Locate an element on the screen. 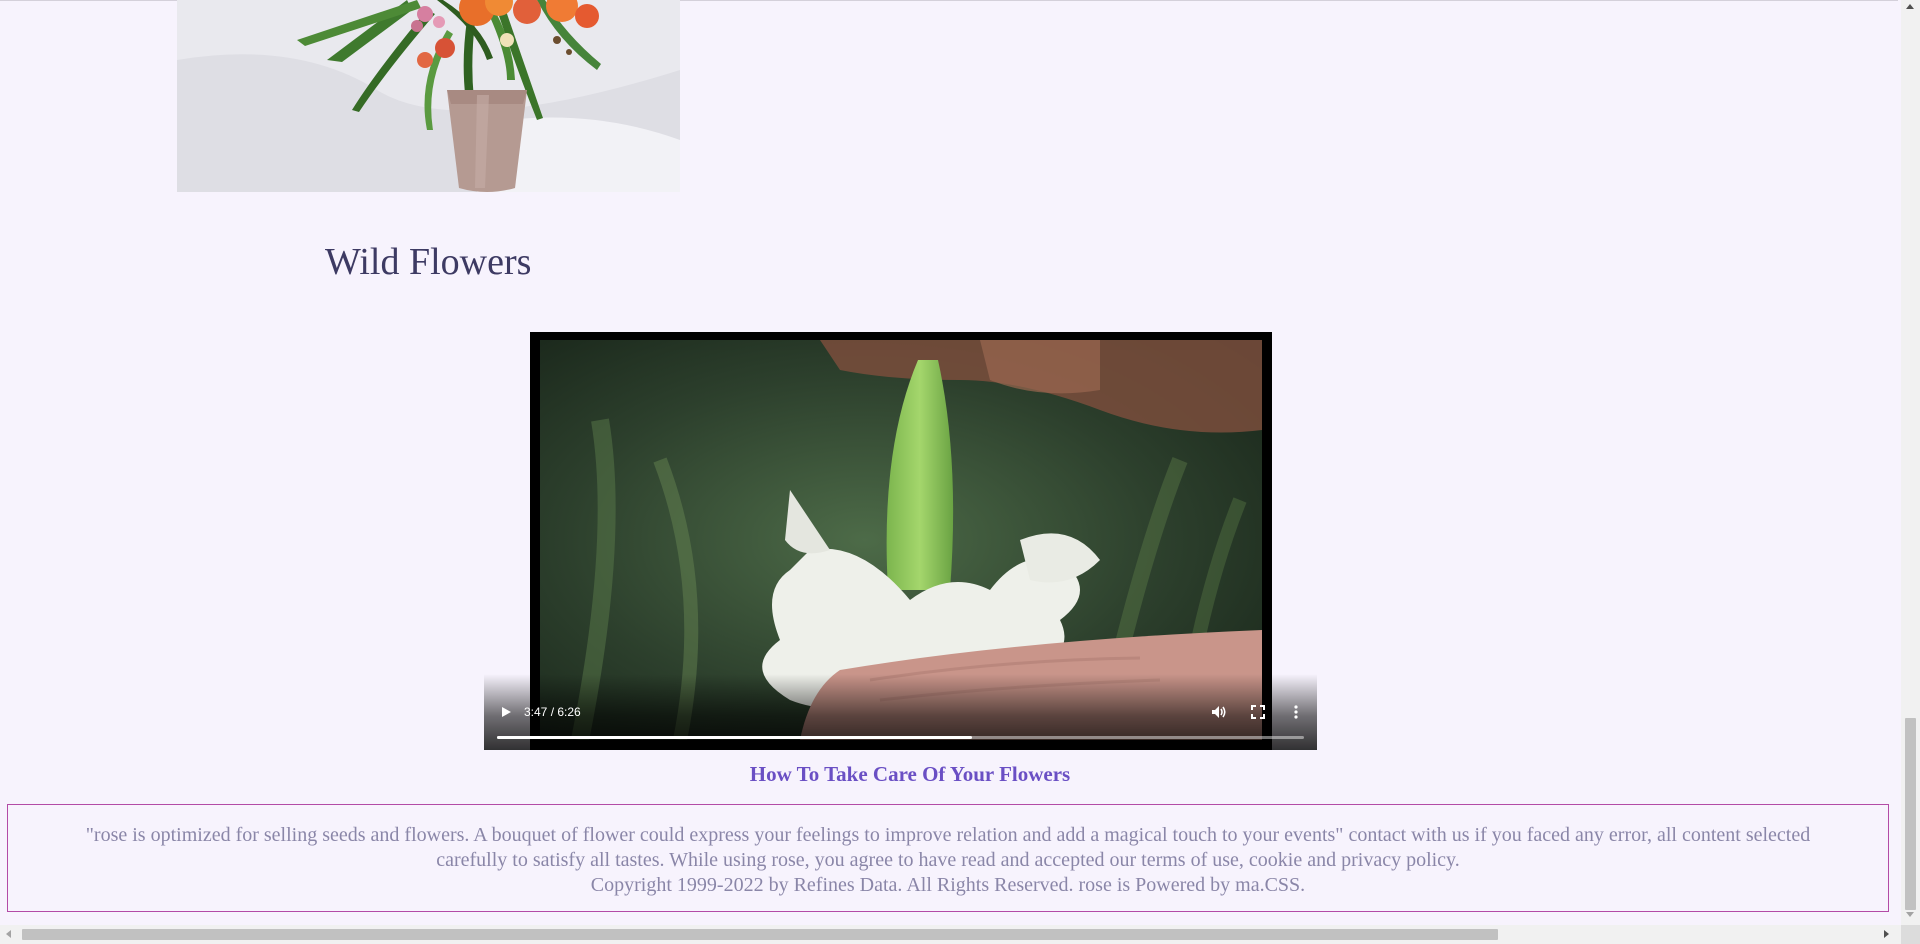  video-progress-bar is located at coordinates (900, 737).